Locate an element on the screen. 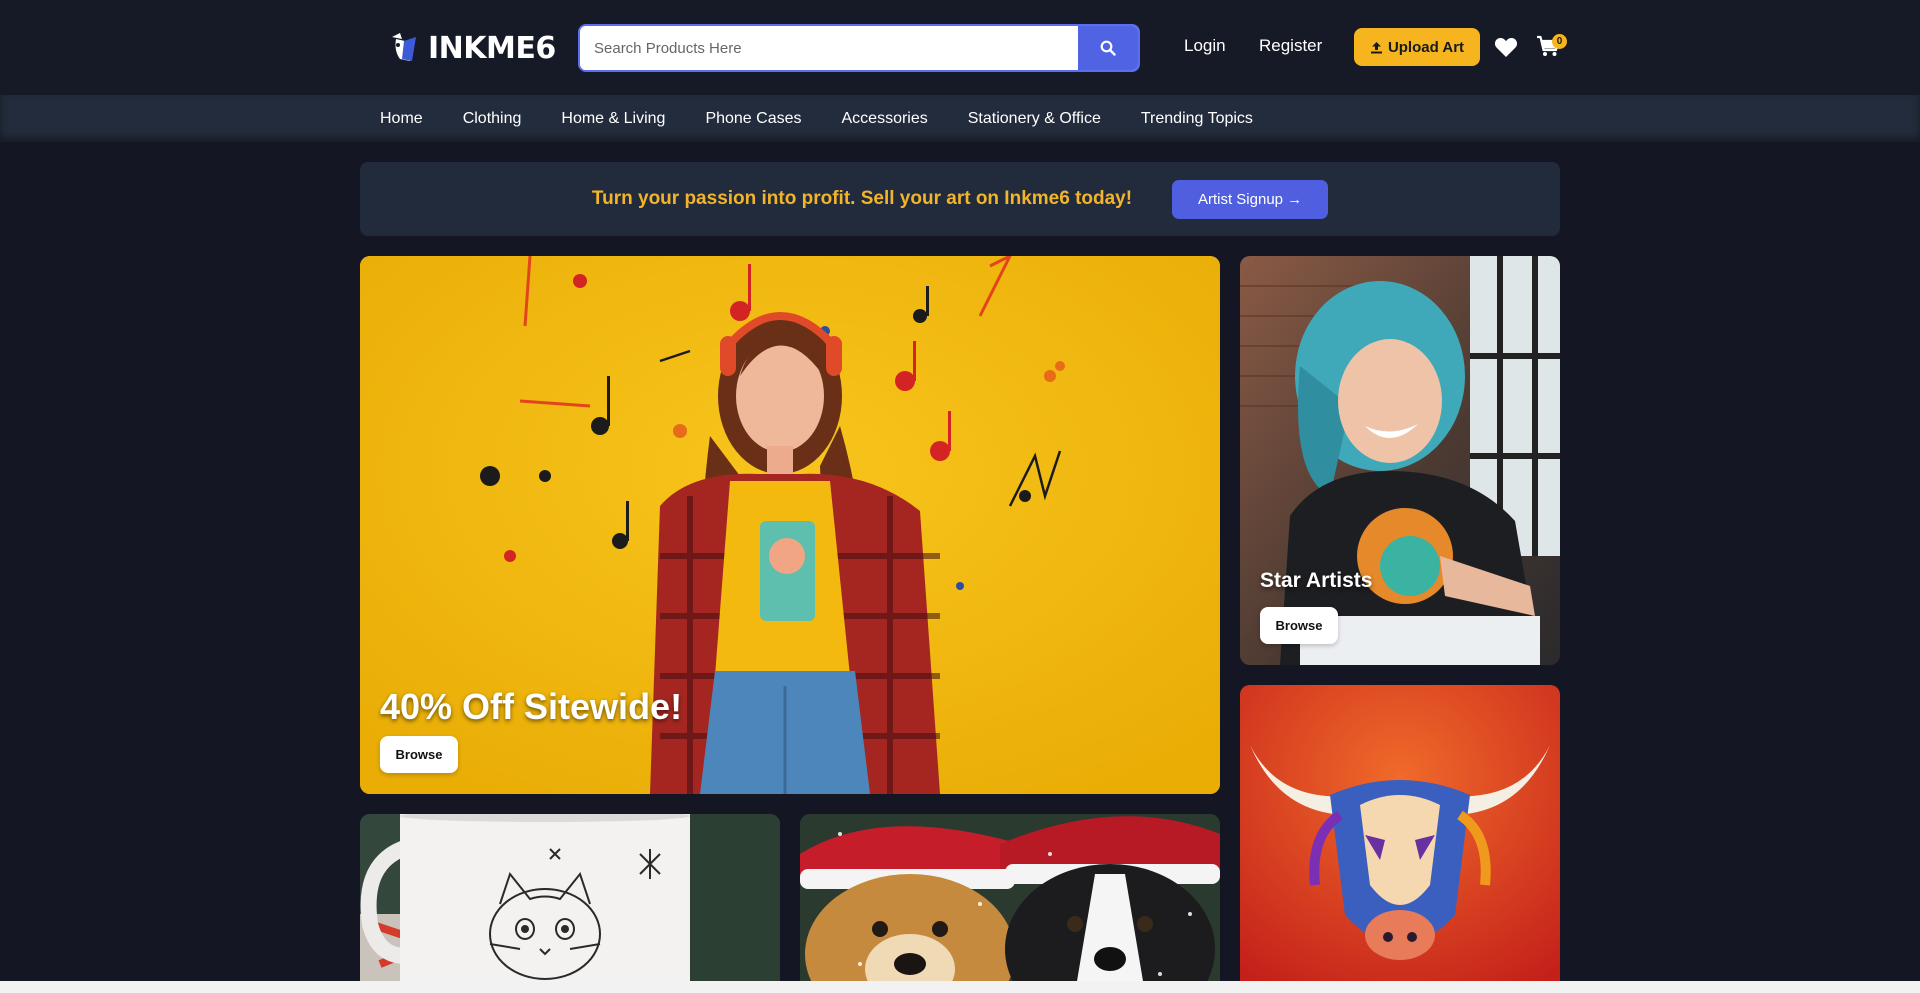  hero-browse-button: Browse is located at coordinates (419, 754).